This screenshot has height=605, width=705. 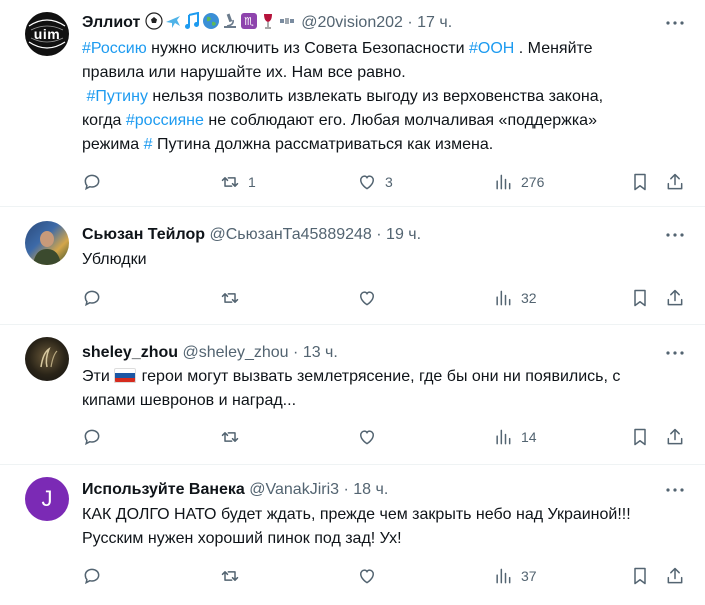 I want to click on person-photo-icon, so click(x=47, y=248).